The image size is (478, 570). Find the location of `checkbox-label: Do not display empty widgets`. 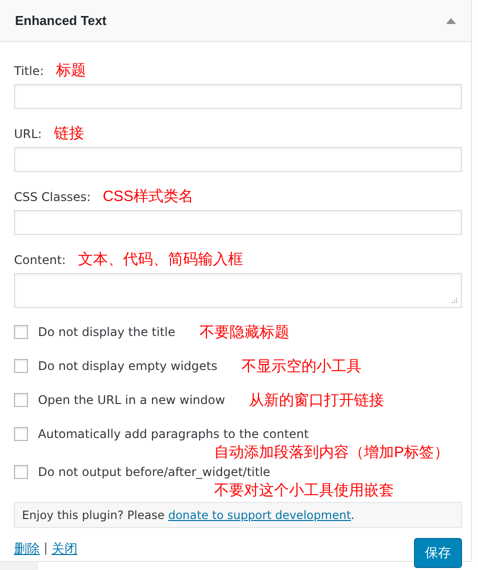

checkbox-label: Do not display empty widgets is located at coordinates (128, 366).